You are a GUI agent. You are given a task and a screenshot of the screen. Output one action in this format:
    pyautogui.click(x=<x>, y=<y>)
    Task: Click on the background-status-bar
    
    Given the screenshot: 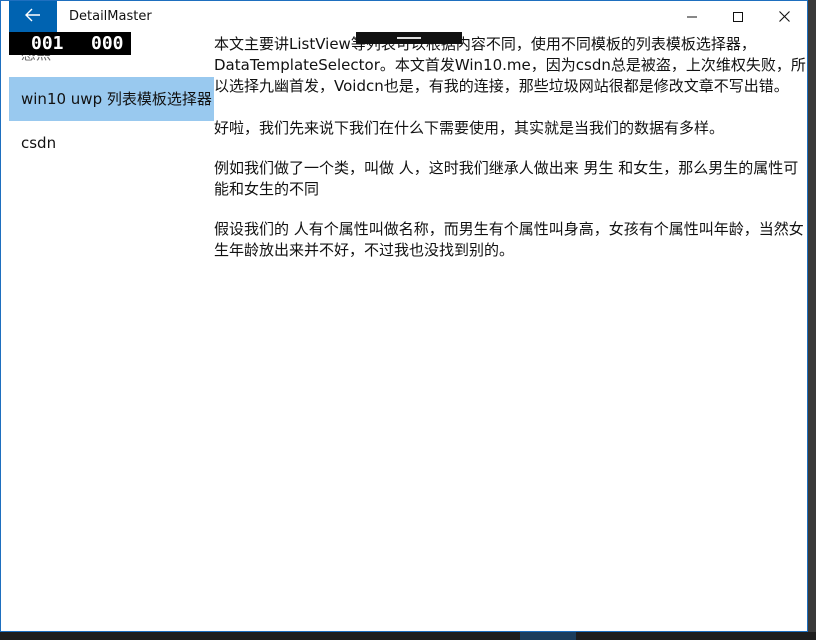 What is the action you would take?
    pyautogui.click(x=408, y=636)
    